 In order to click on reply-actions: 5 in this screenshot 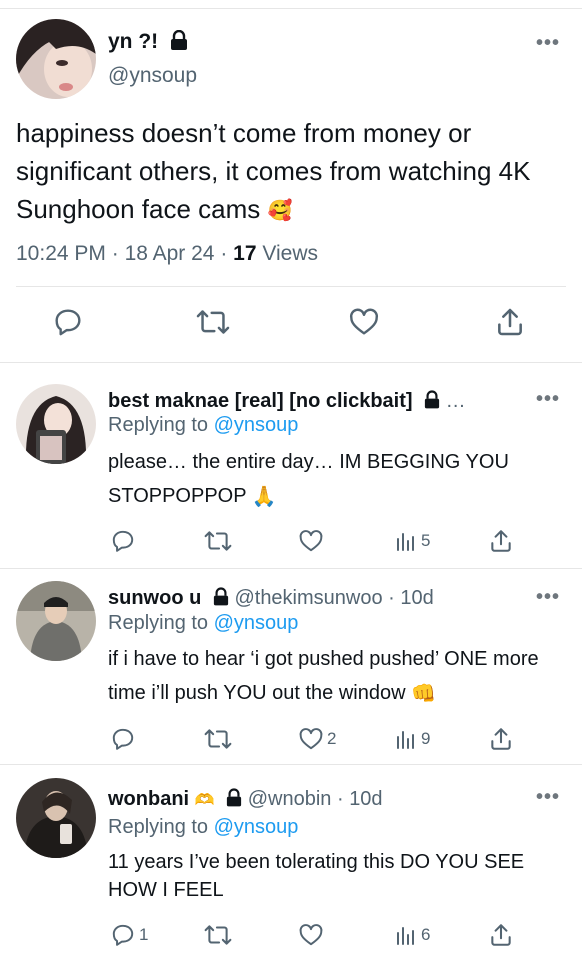, I will do `click(318, 543)`.